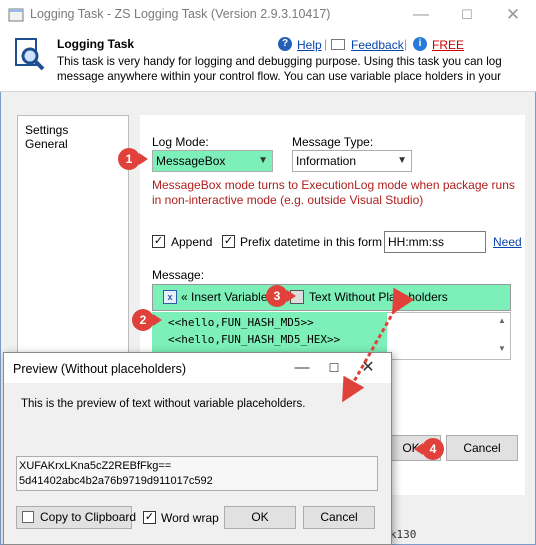 This screenshot has width=536, height=545. What do you see at coordinates (178, 275) in the screenshot?
I see `message-label: Message:` at bounding box center [178, 275].